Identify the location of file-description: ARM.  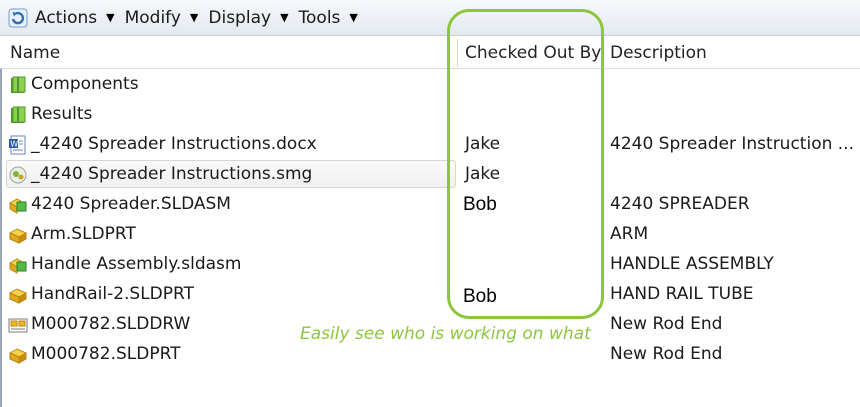
(629, 234).